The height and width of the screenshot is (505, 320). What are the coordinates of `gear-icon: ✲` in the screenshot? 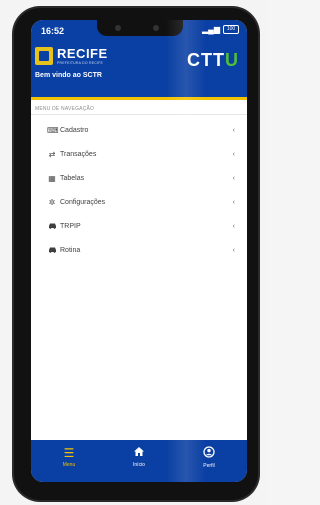 It's located at (52, 202).